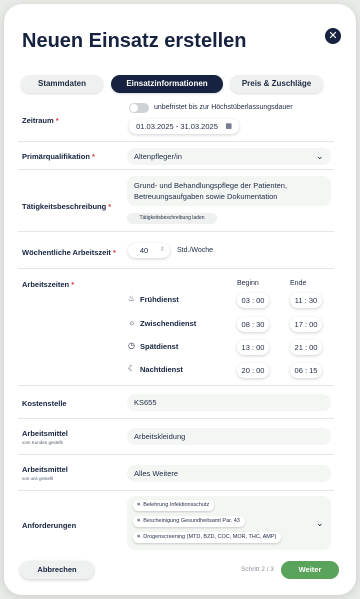 The width and height of the screenshot is (360, 599). I want to click on modal-title: Neuen Einsatz erstellen, so click(134, 41).